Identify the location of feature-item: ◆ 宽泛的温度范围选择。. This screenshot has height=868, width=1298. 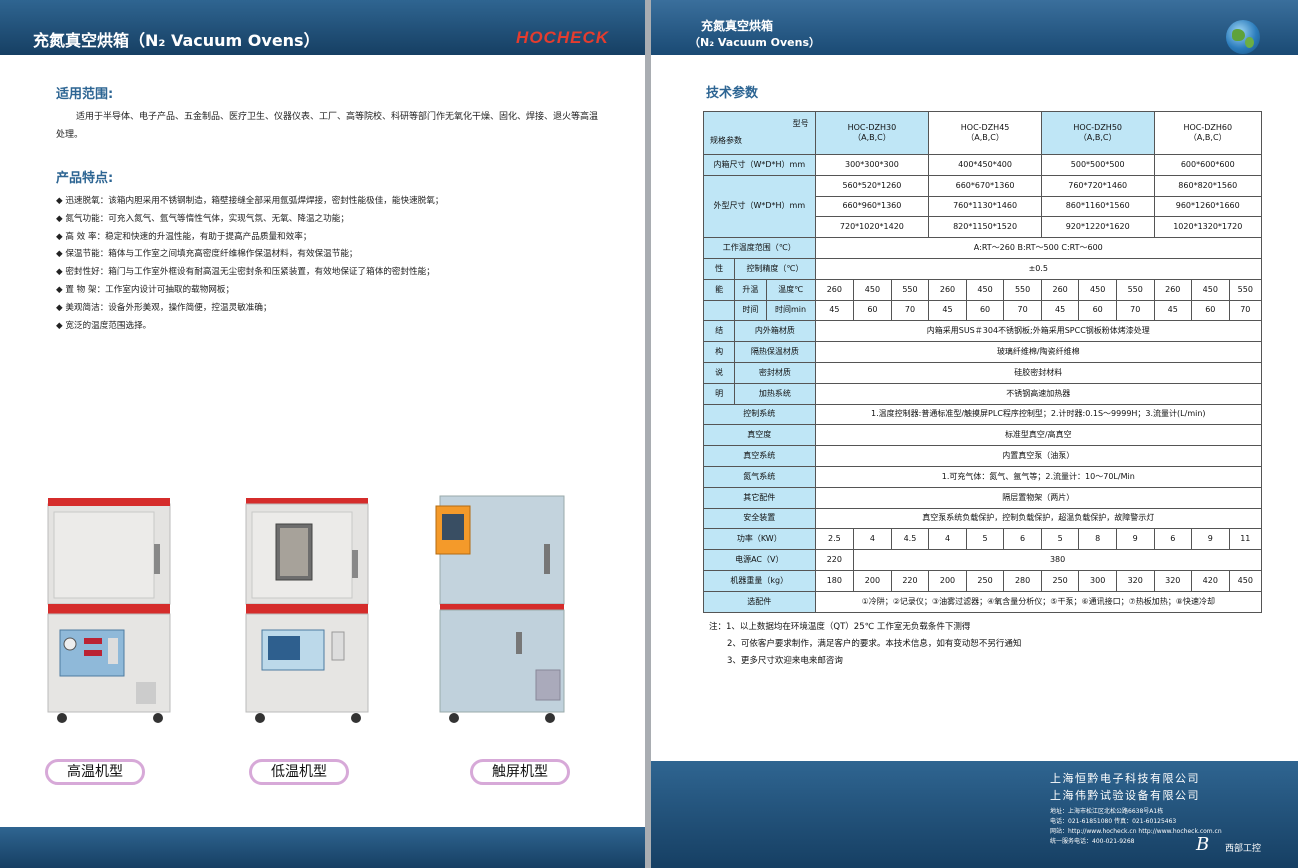
(104, 325).